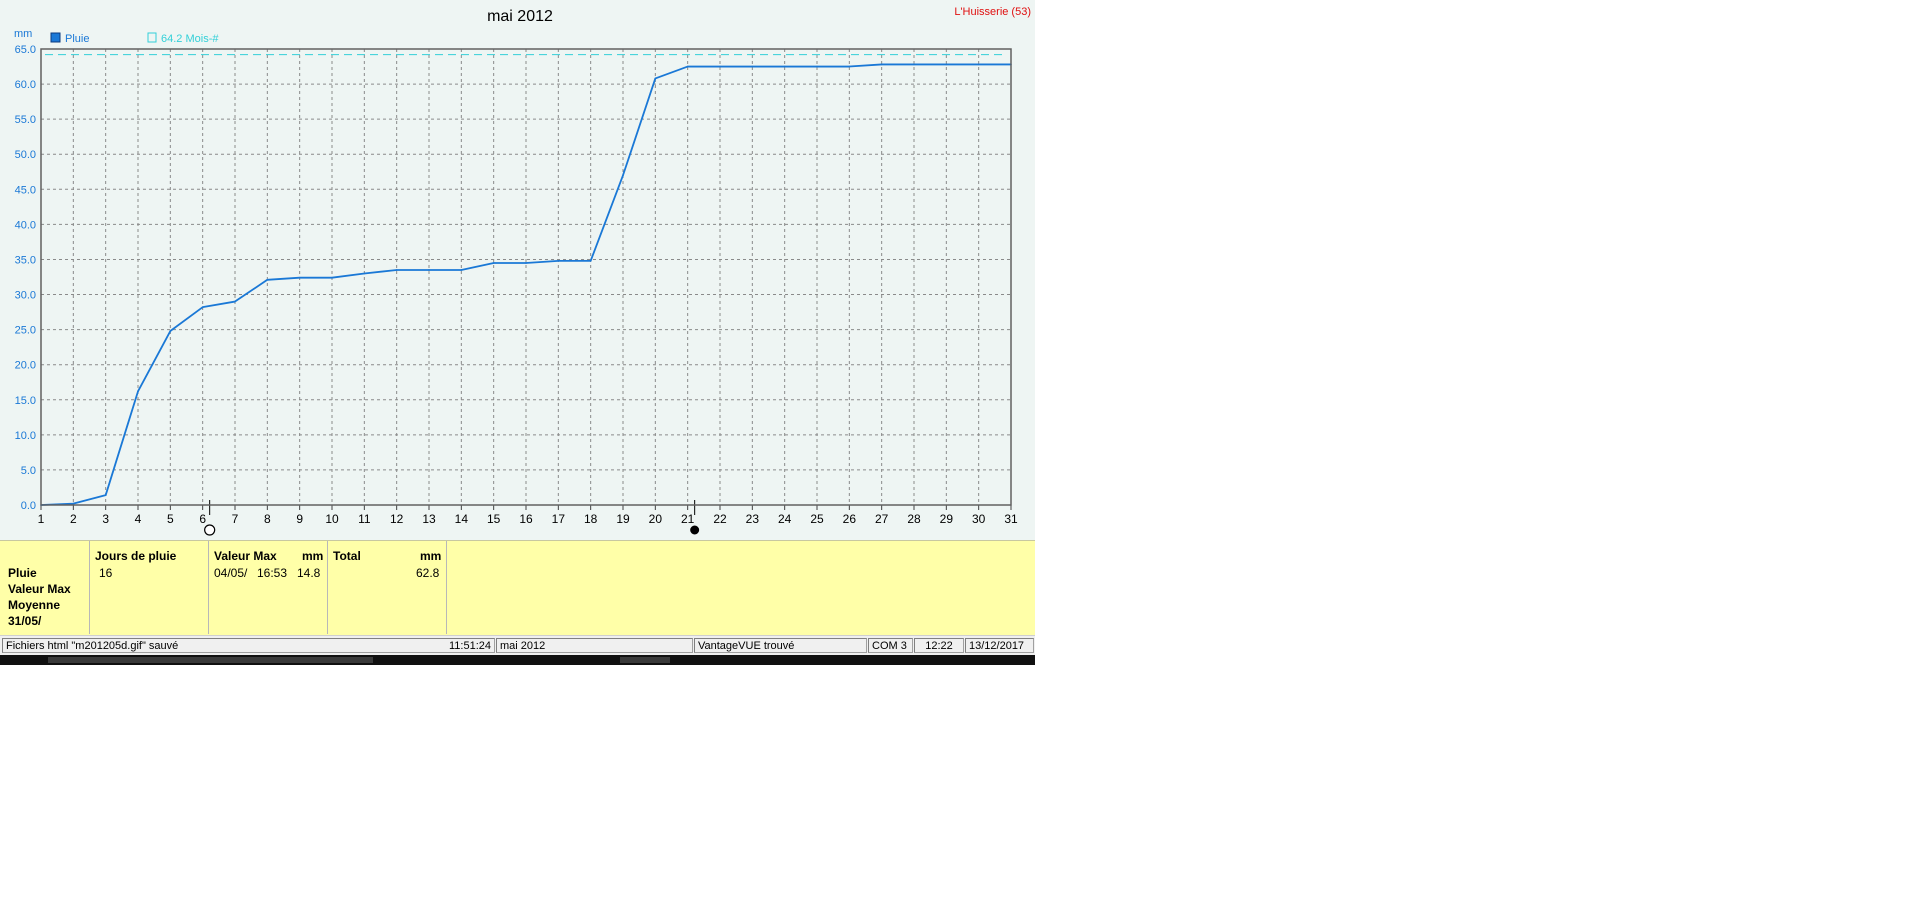 Image resolution: width=1920 pixels, height=901 pixels. What do you see at coordinates (34, 605) in the screenshot?
I see `row-label-moyenne: Moyenne` at bounding box center [34, 605].